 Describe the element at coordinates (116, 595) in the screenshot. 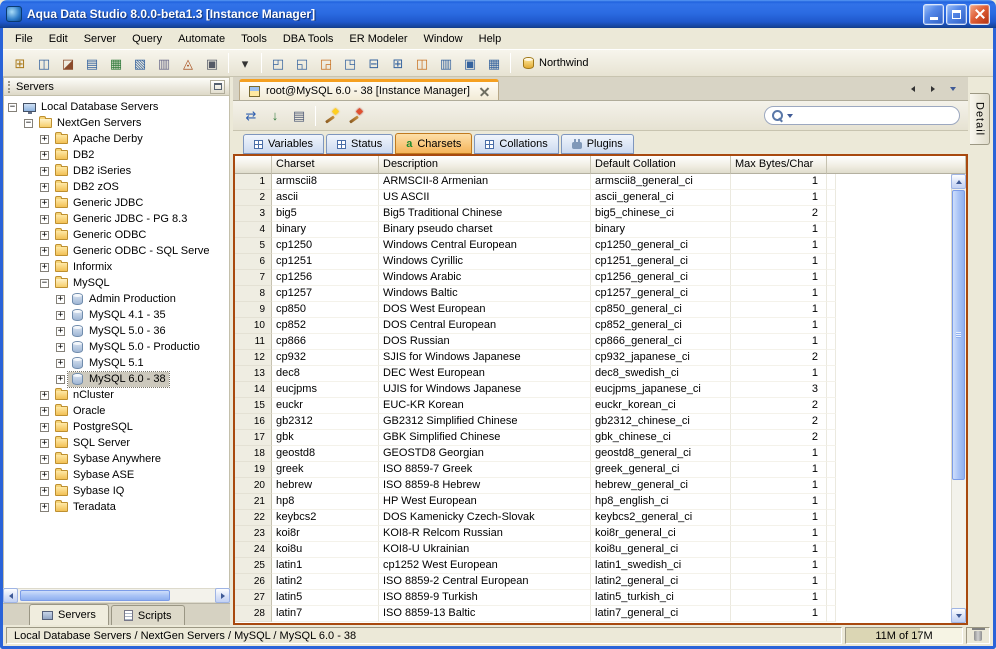

I see `tree-horizontal-scrollbar` at that location.